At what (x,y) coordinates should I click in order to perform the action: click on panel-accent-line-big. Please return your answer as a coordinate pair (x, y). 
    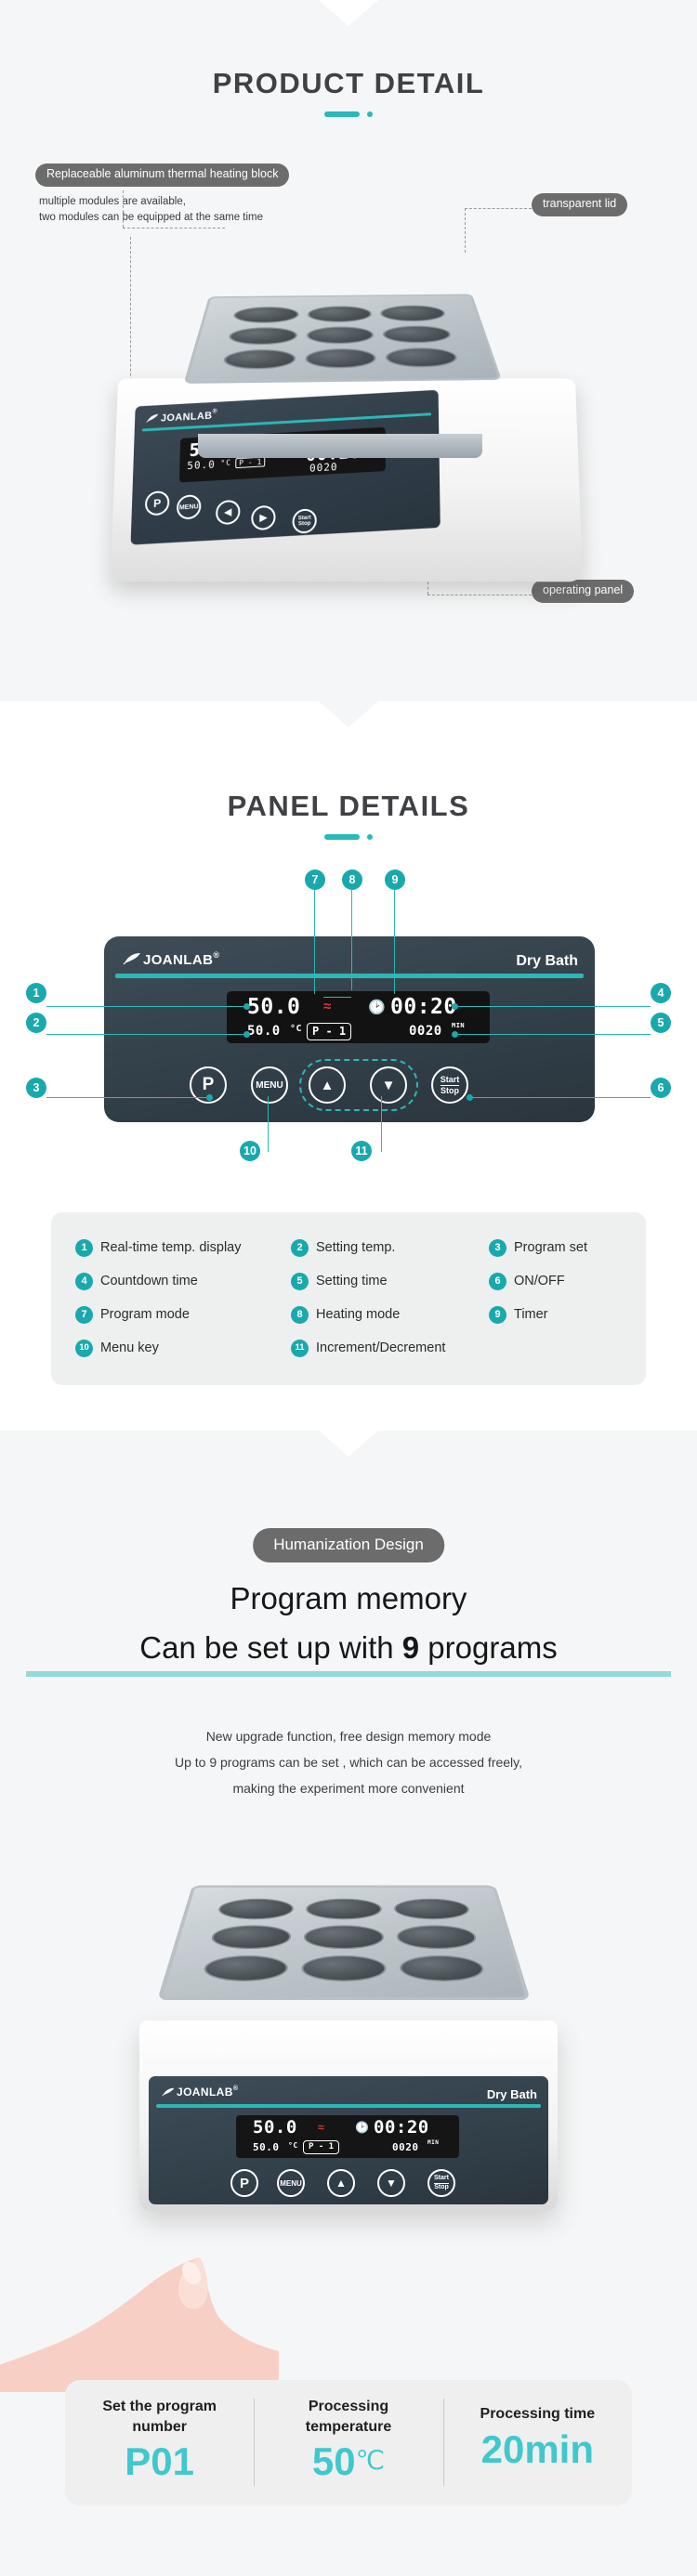
    Looking at the image, I should click on (349, 976).